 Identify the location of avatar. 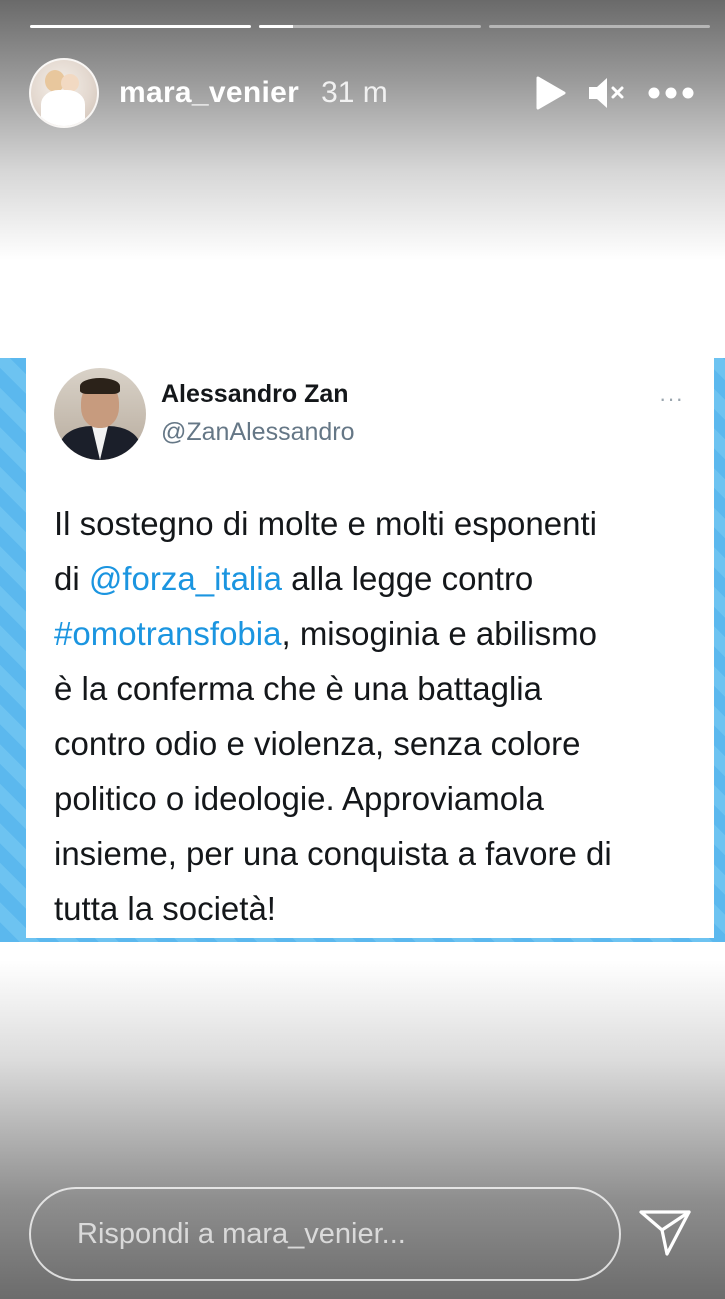
(64, 93).